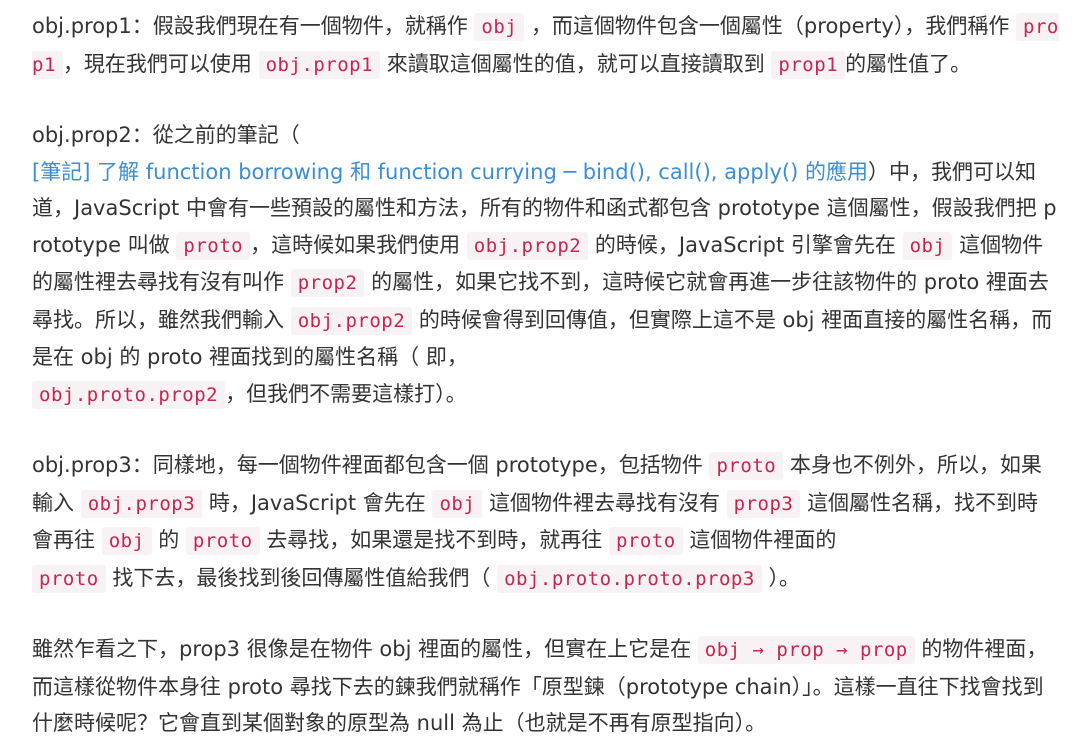 The height and width of the screenshot is (742, 1081). Describe the element at coordinates (763, 503) in the screenshot. I see `inline-code: prop3` at that location.